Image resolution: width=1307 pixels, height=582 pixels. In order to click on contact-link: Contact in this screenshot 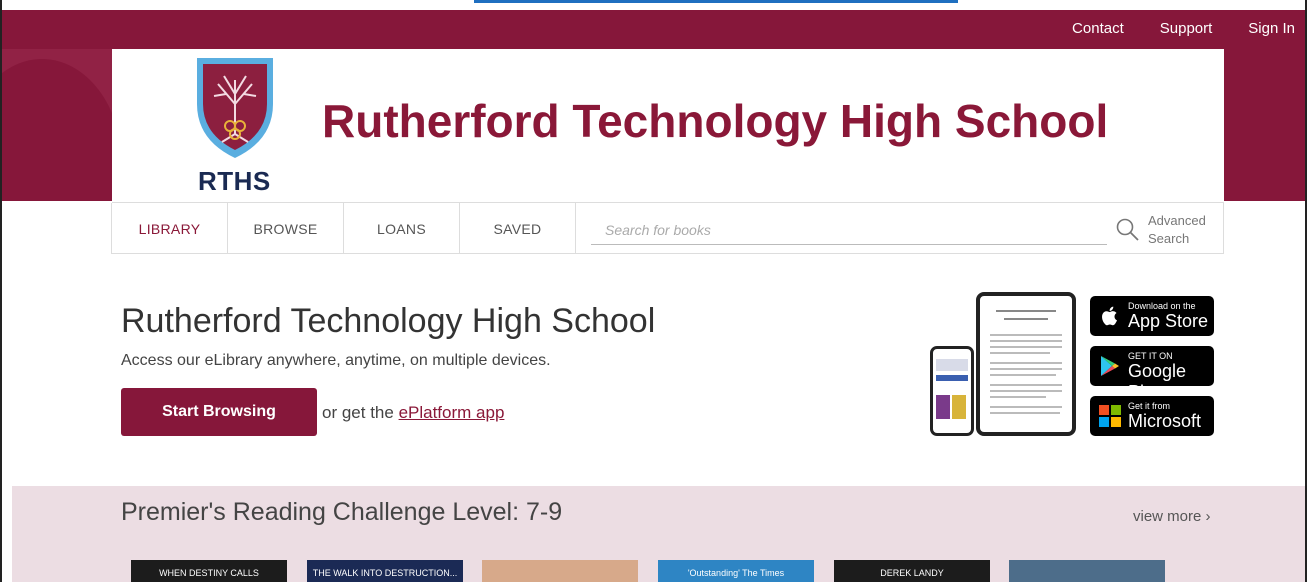, I will do `click(1098, 28)`.